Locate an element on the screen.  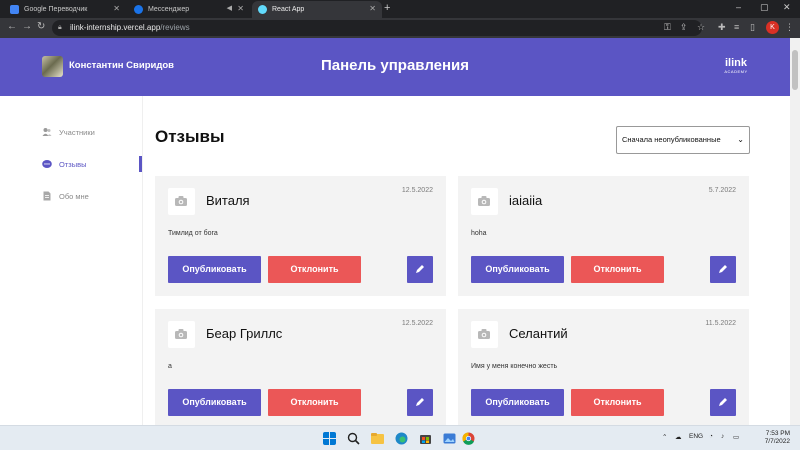
lock-icon: 🔒︎ is located at coordinates (60, 27).